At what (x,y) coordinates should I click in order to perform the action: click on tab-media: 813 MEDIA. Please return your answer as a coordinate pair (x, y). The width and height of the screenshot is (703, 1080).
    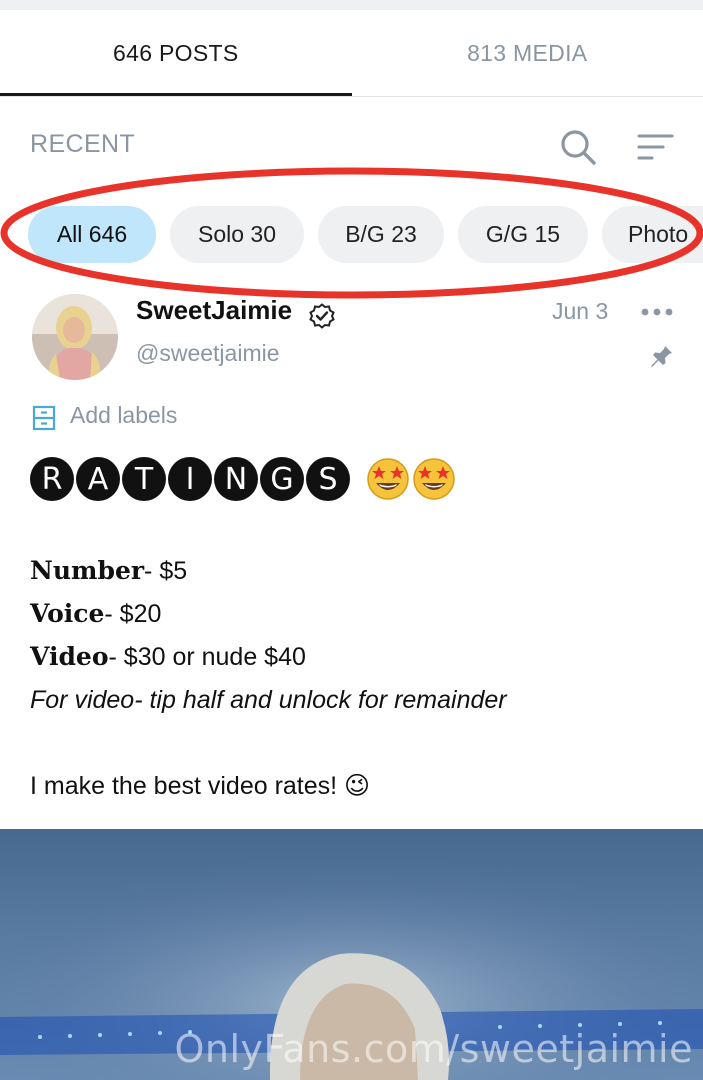
    Looking at the image, I should click on (527, 53).